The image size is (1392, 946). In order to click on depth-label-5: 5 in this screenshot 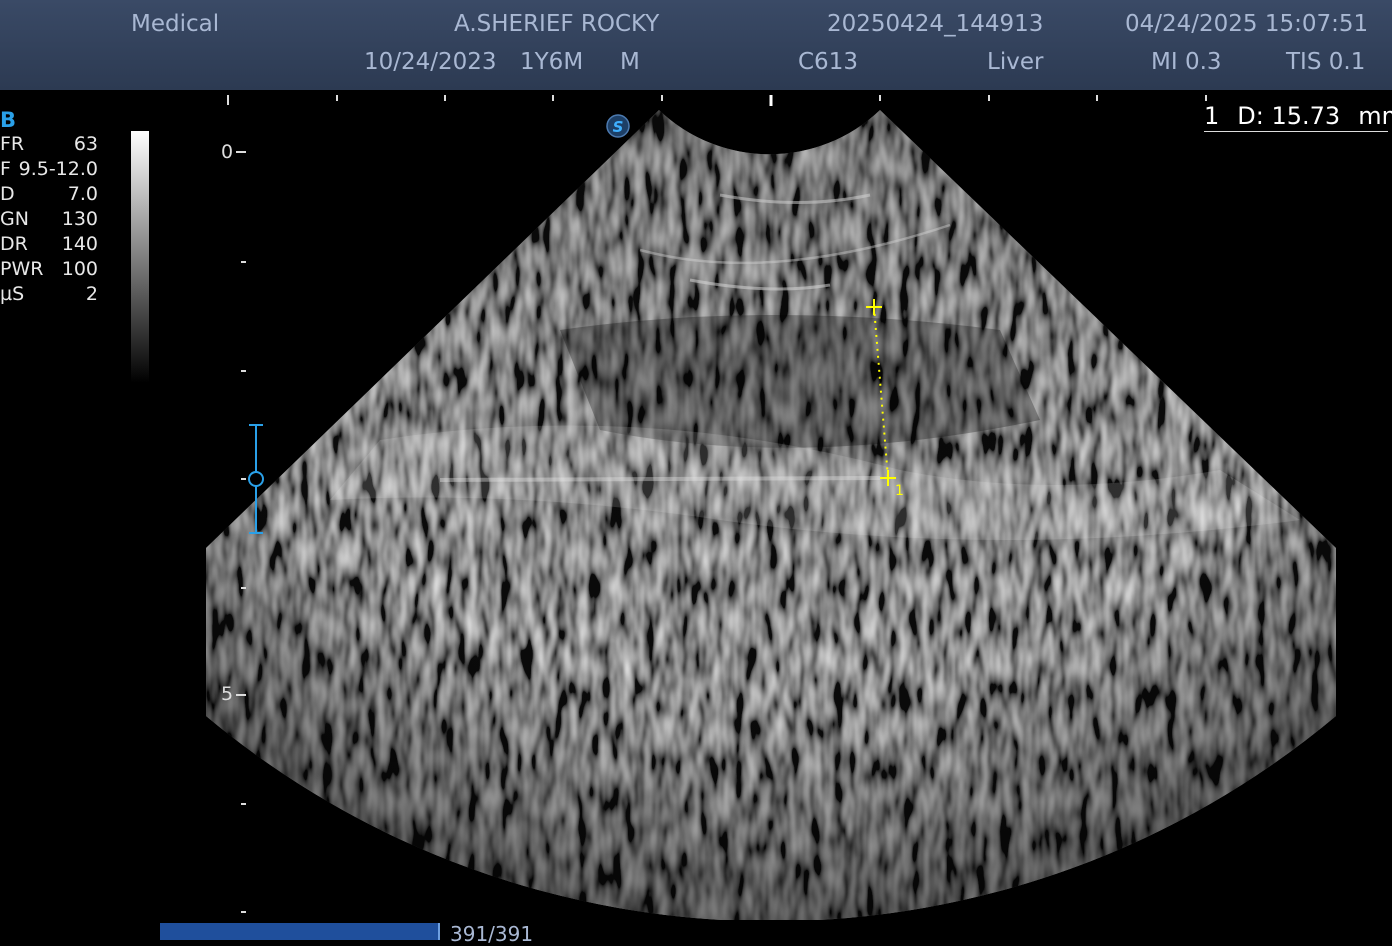, I will do `click(227, 694)`.